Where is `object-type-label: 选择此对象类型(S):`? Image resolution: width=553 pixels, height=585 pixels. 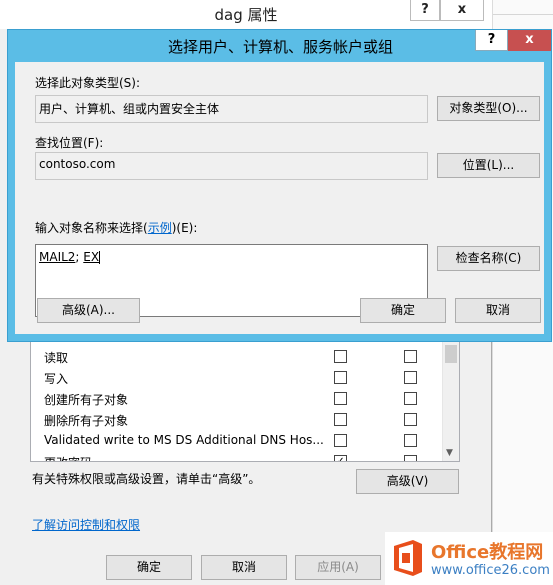
object-type-label: 选择此对象类型(S): is located at coordinates (88, 83).